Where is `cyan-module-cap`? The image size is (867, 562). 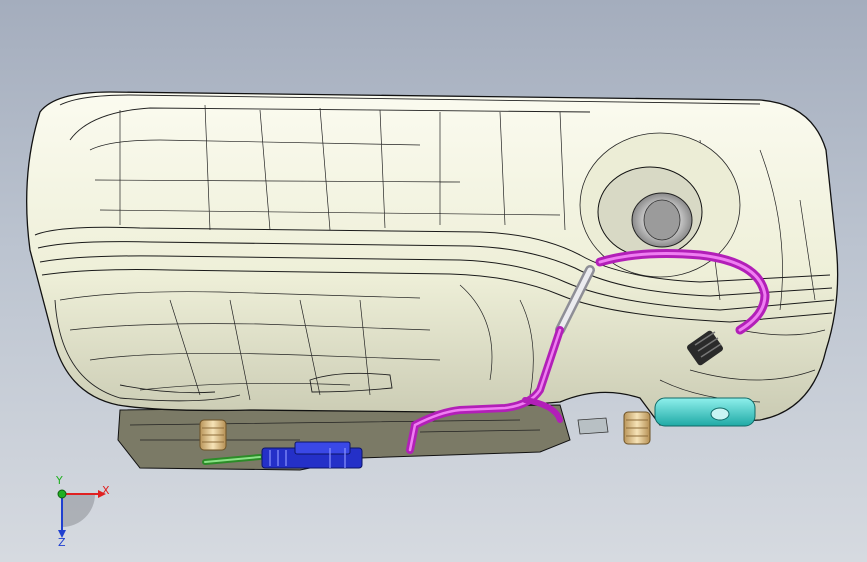 cyan-module-cap is located at coordinates (720, 414).